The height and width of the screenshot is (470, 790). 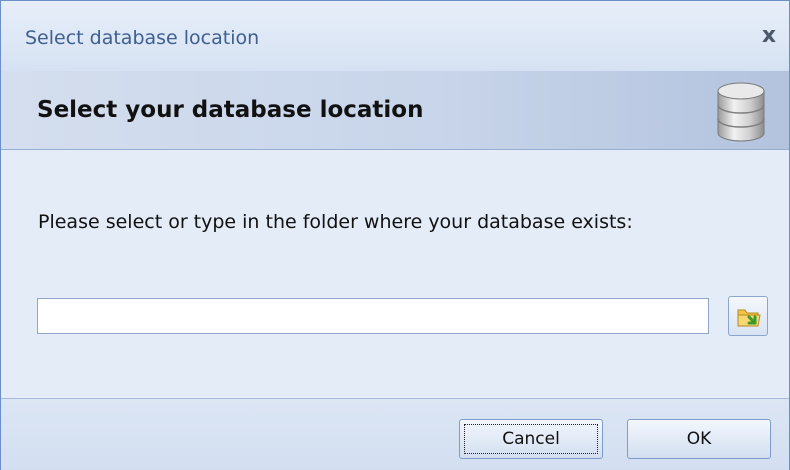 I want to click on ok-button-label: OK, so click(x=699, y=439).